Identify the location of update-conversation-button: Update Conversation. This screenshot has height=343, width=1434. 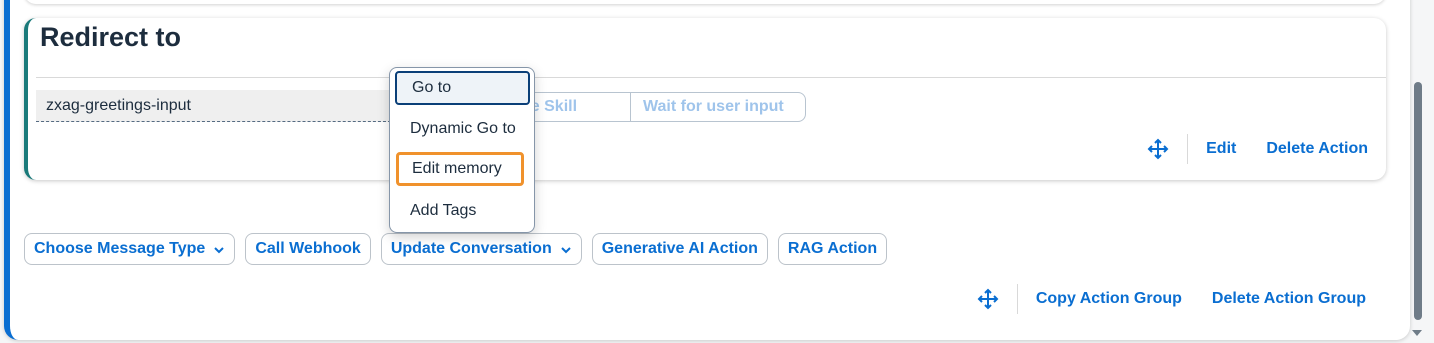
(481, 249).